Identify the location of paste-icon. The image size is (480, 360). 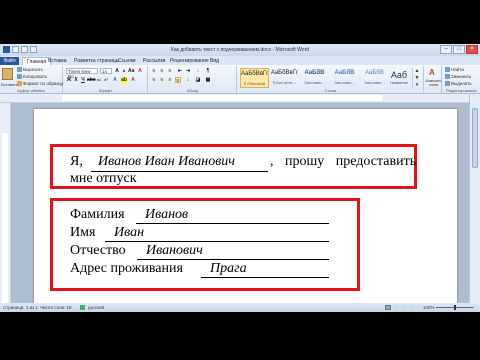
(7, 74).